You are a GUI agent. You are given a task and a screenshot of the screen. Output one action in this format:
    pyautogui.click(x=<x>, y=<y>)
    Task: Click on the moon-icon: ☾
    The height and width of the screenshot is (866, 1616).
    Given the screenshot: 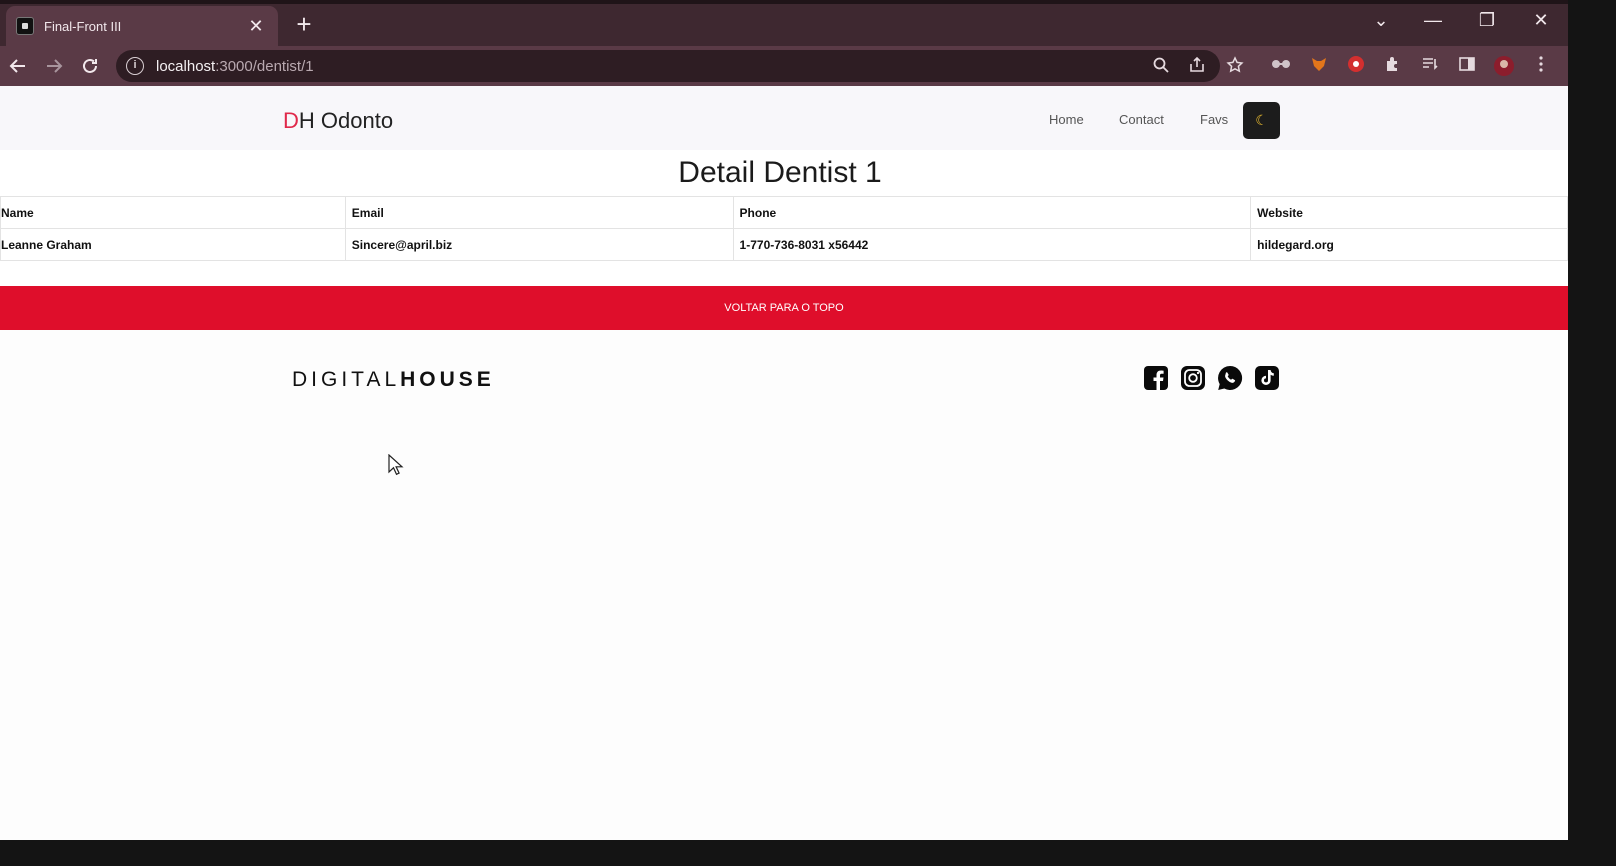 What is the action you would take?
    pyautogui.click(x=1261, y=120)
    